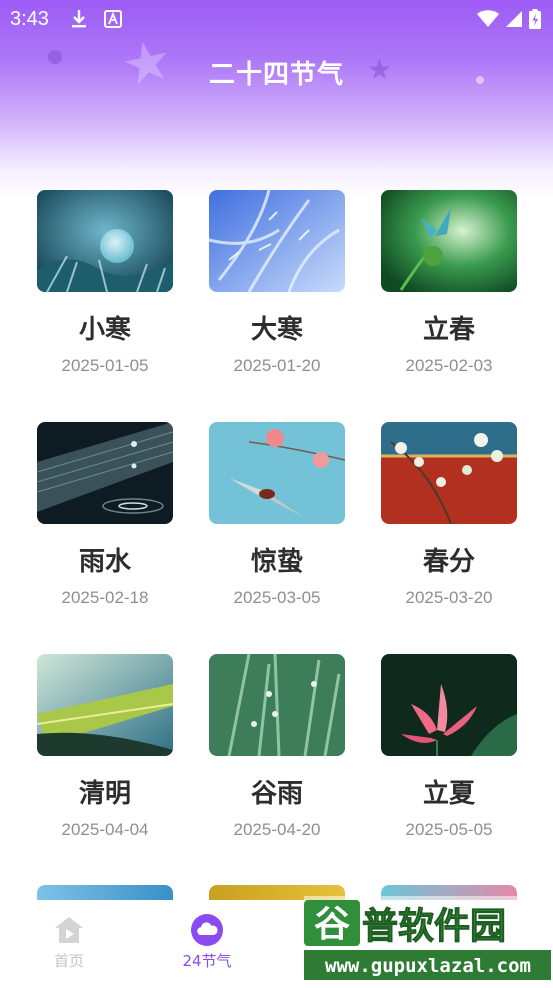 The height and width of the screenshot is (988, 553). What do you see at coordinates (105, 365) in the screenshot?
I see `term-date: 2025-01-05` at bounding box center [105, 365].